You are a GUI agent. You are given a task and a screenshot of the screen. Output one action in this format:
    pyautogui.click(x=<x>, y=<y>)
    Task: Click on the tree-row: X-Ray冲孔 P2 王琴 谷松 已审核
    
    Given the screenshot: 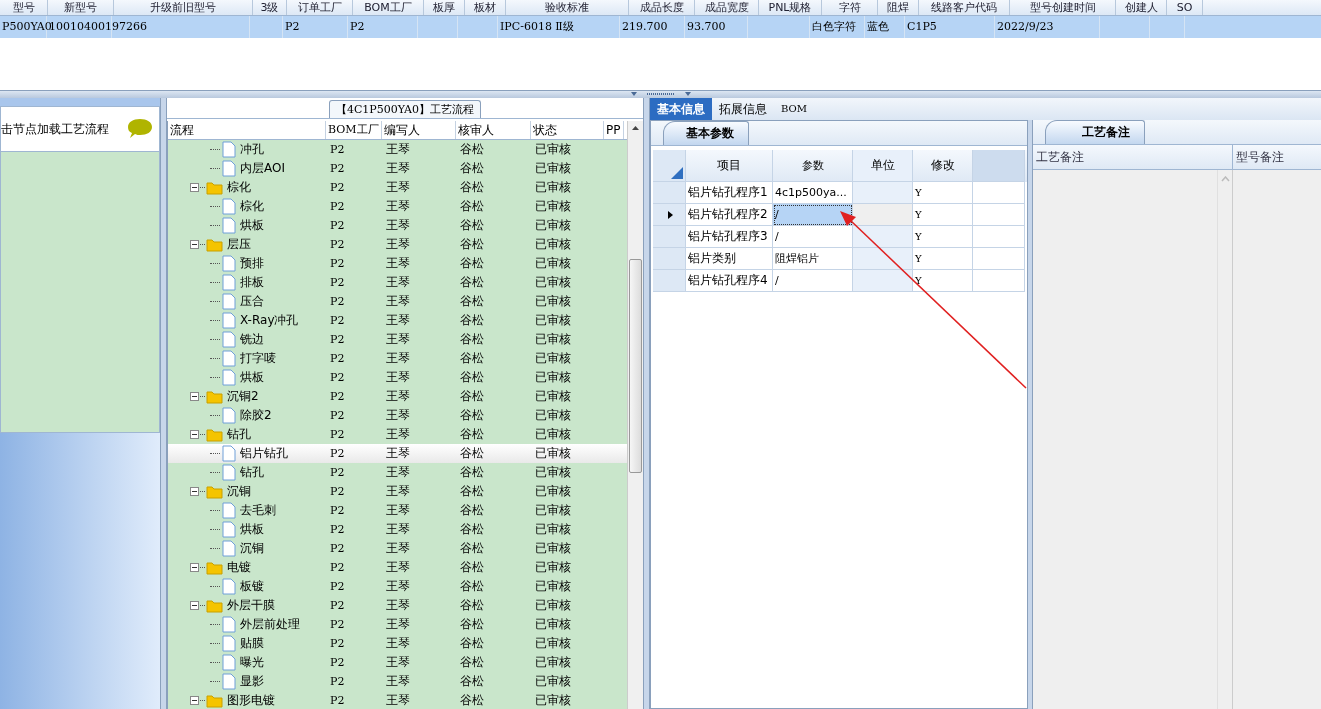 What is the action you would take?
    pyautogui.click(x=397, y=320)
    